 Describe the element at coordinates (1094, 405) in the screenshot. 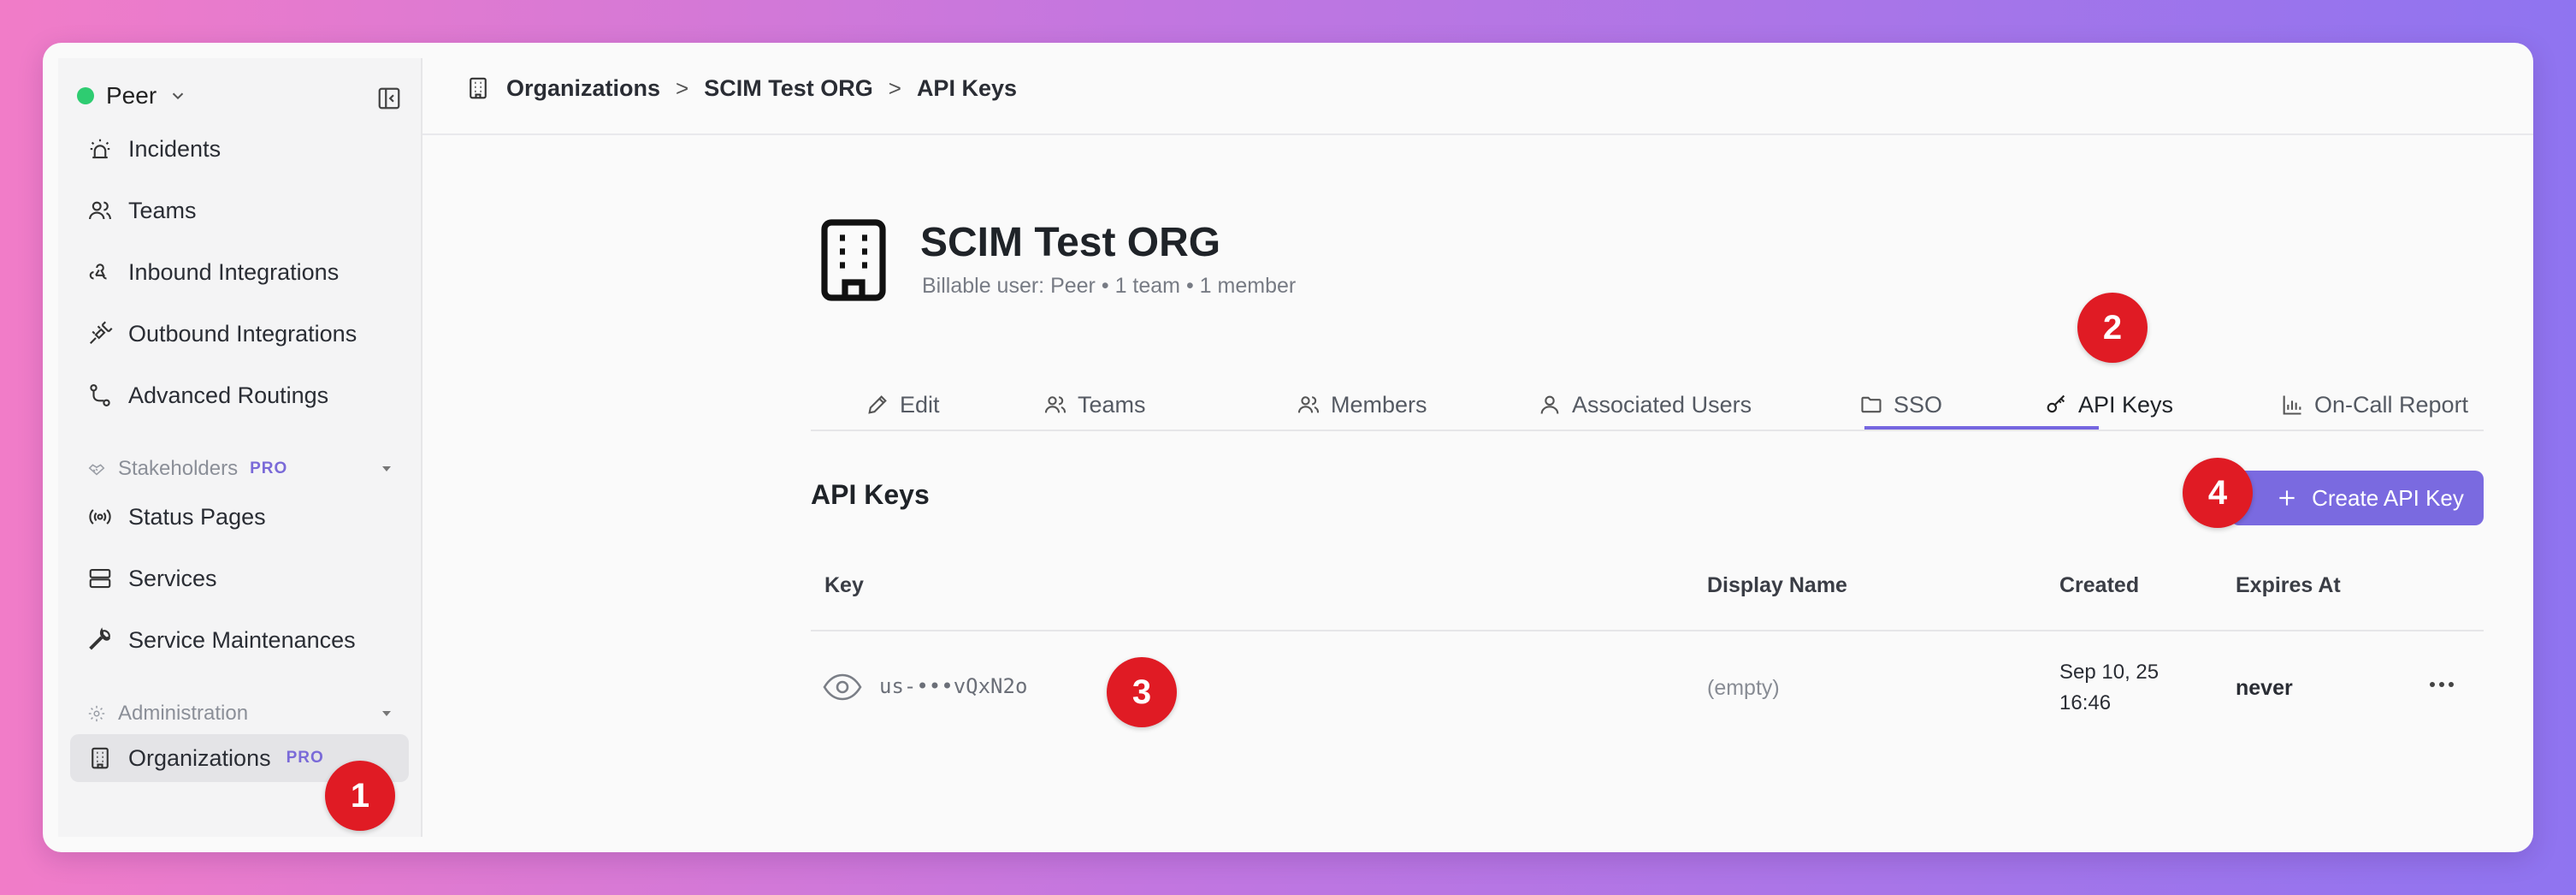

I see `tab-teams: Teams` at that location.